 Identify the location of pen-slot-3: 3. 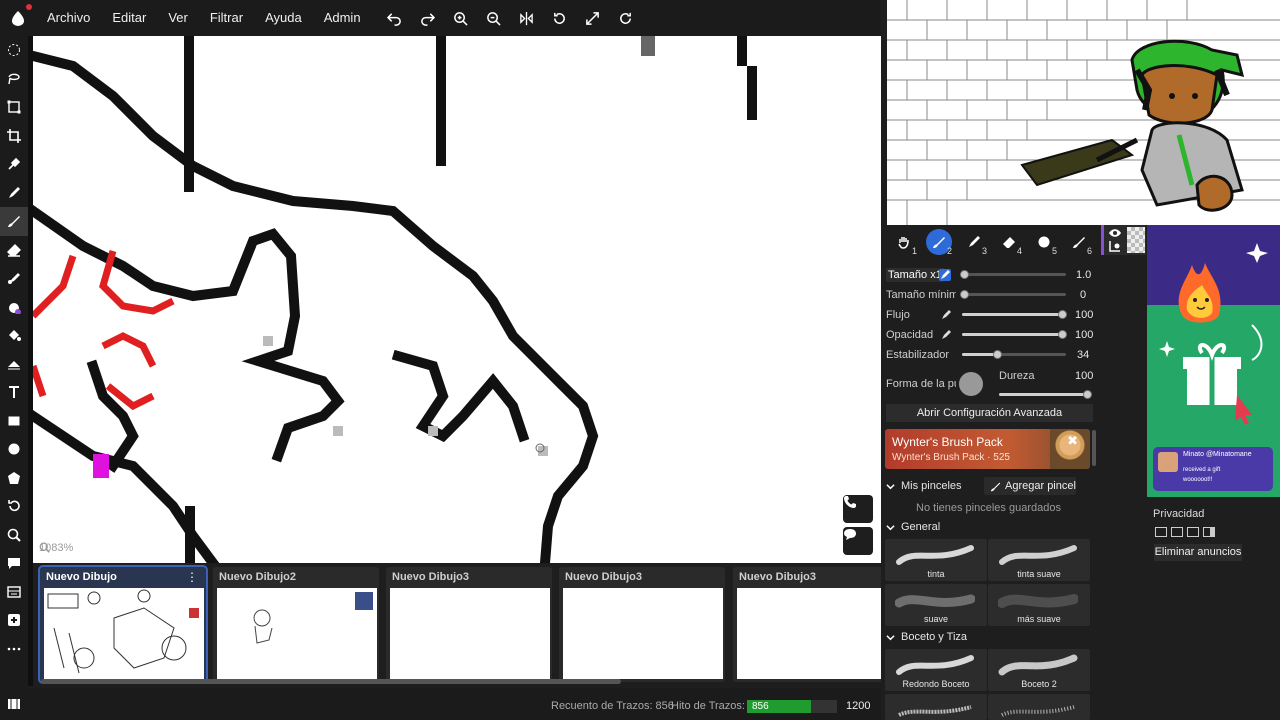
(973, 242).